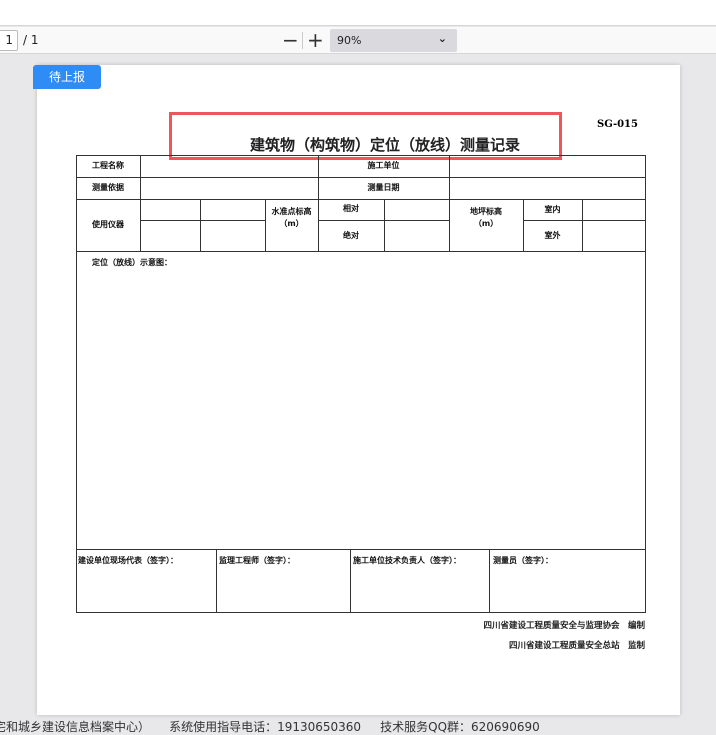  I want to click on label-floor: 地坪标高（m）, so click(486, 217).